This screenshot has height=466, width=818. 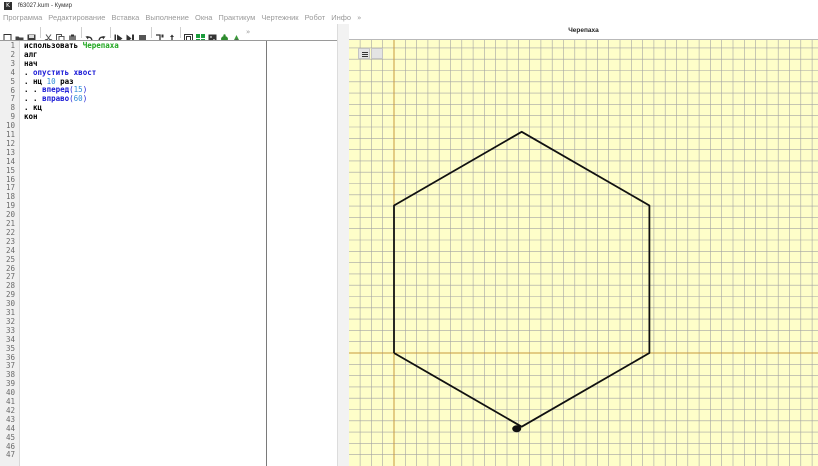 I want to click on code-token: 60, so click(x=78, y=99).